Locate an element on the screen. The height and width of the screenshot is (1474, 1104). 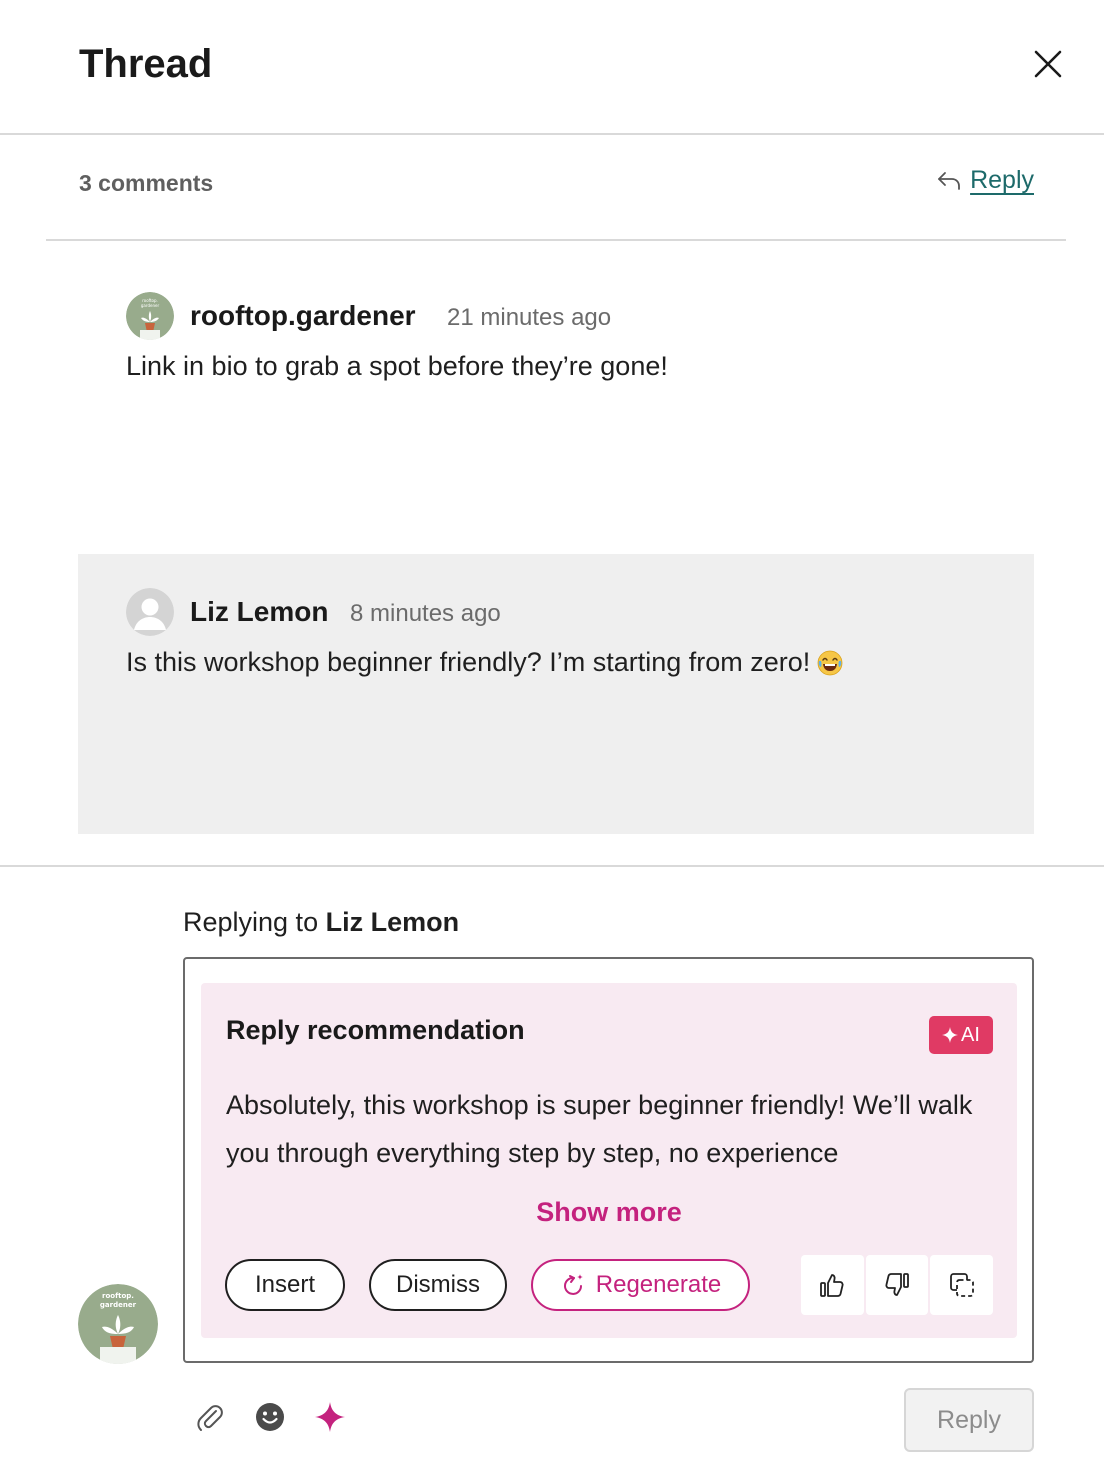
avatar is located at coordinates (150, 612).